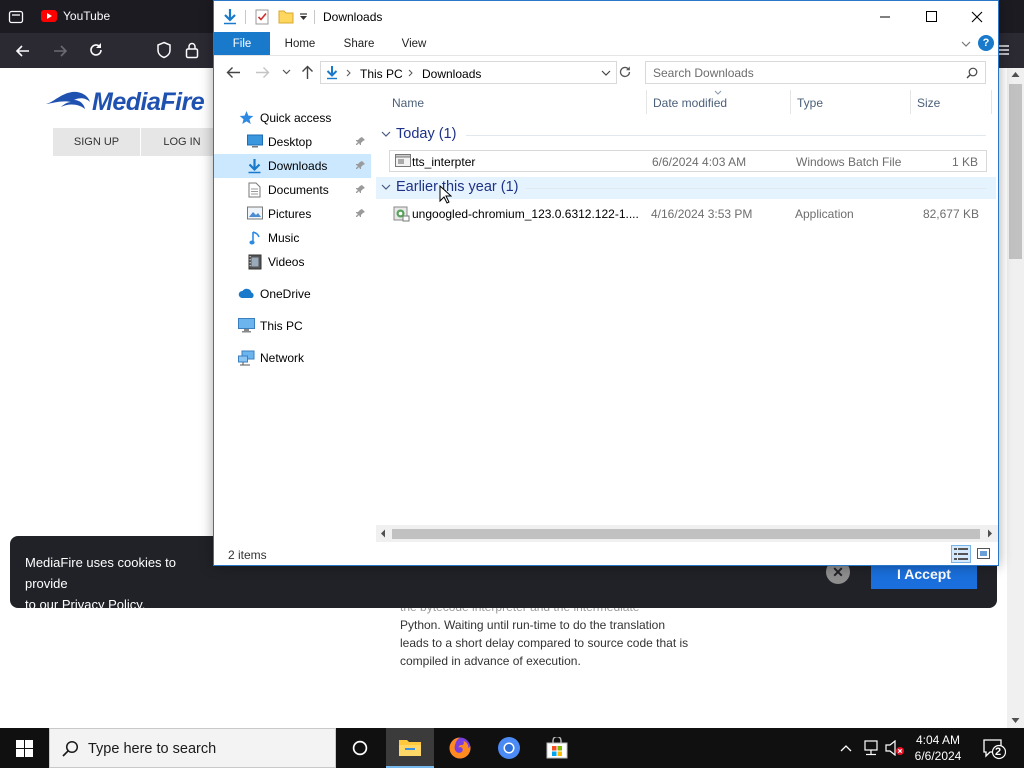 The width and height of the screenshot is (1024, 768). I want to click on group-header-today: Today (1), so click(686, 135).